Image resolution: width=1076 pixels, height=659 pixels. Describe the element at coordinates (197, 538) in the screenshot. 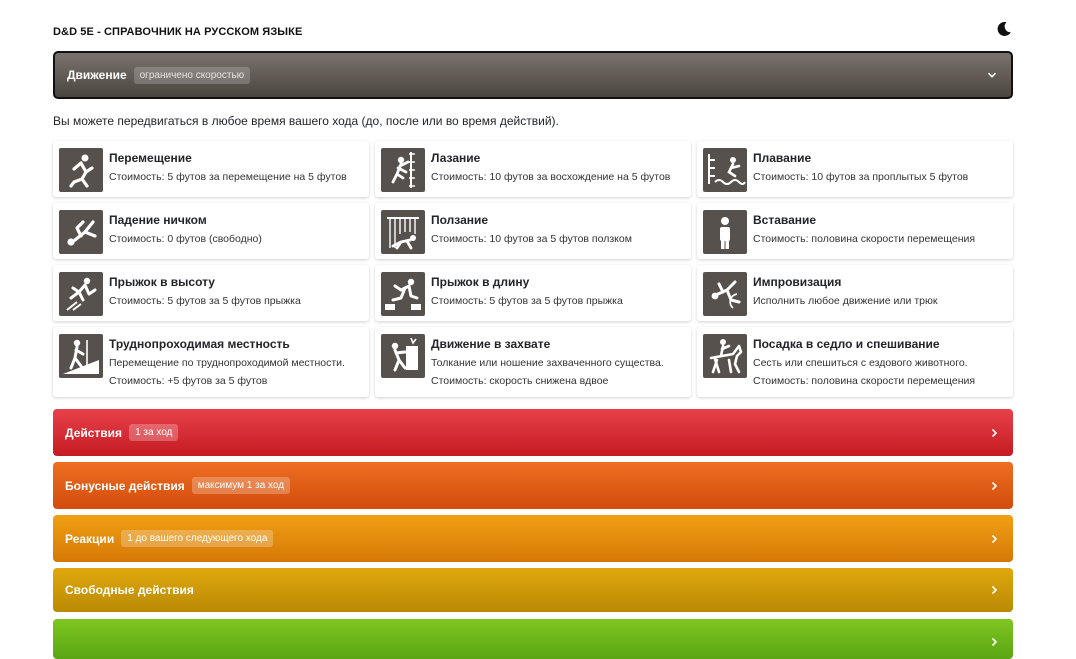

I see `section-badge: 1 до вашего следующего хода` at that location.